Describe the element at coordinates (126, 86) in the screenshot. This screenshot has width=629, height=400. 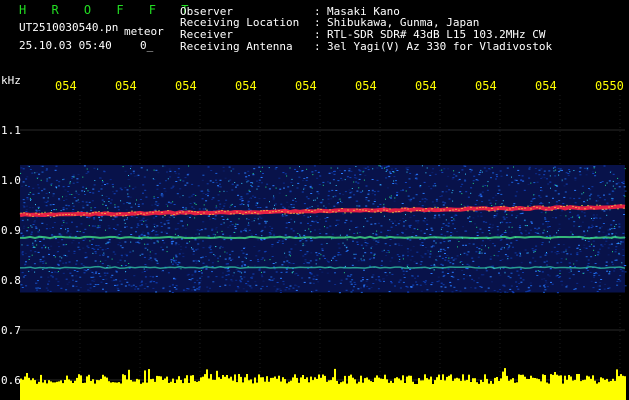
I see `time-tick-label: 054` at that location.